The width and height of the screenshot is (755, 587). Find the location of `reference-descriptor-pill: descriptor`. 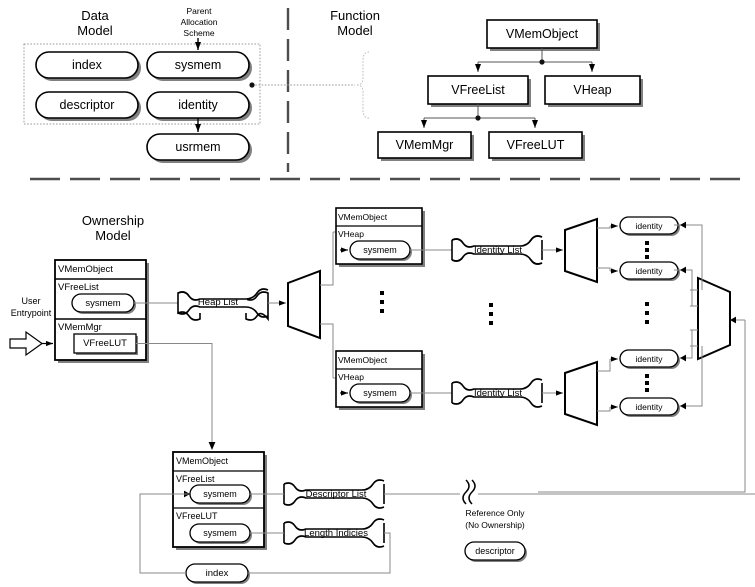

reference-descriptor-pill: descriptor is located at coordinates (495, 551).